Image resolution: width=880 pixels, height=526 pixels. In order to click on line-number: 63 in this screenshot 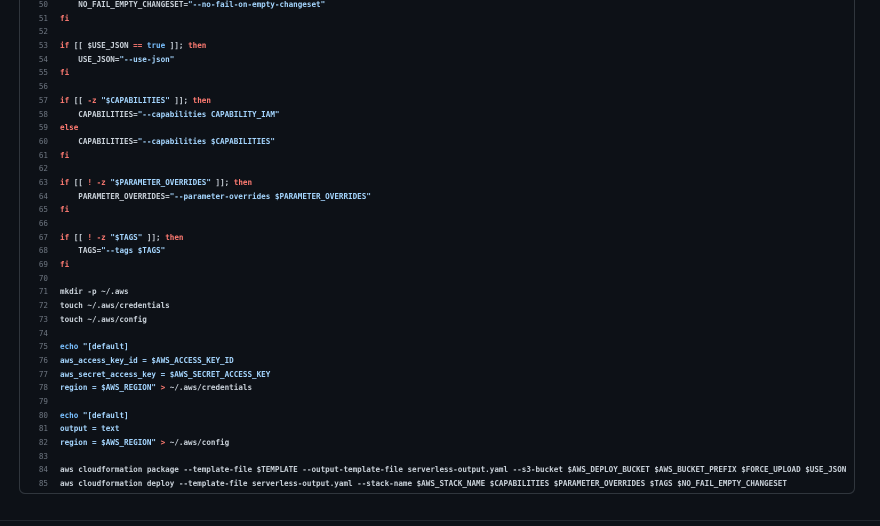, I will do `click(34, 183)`.